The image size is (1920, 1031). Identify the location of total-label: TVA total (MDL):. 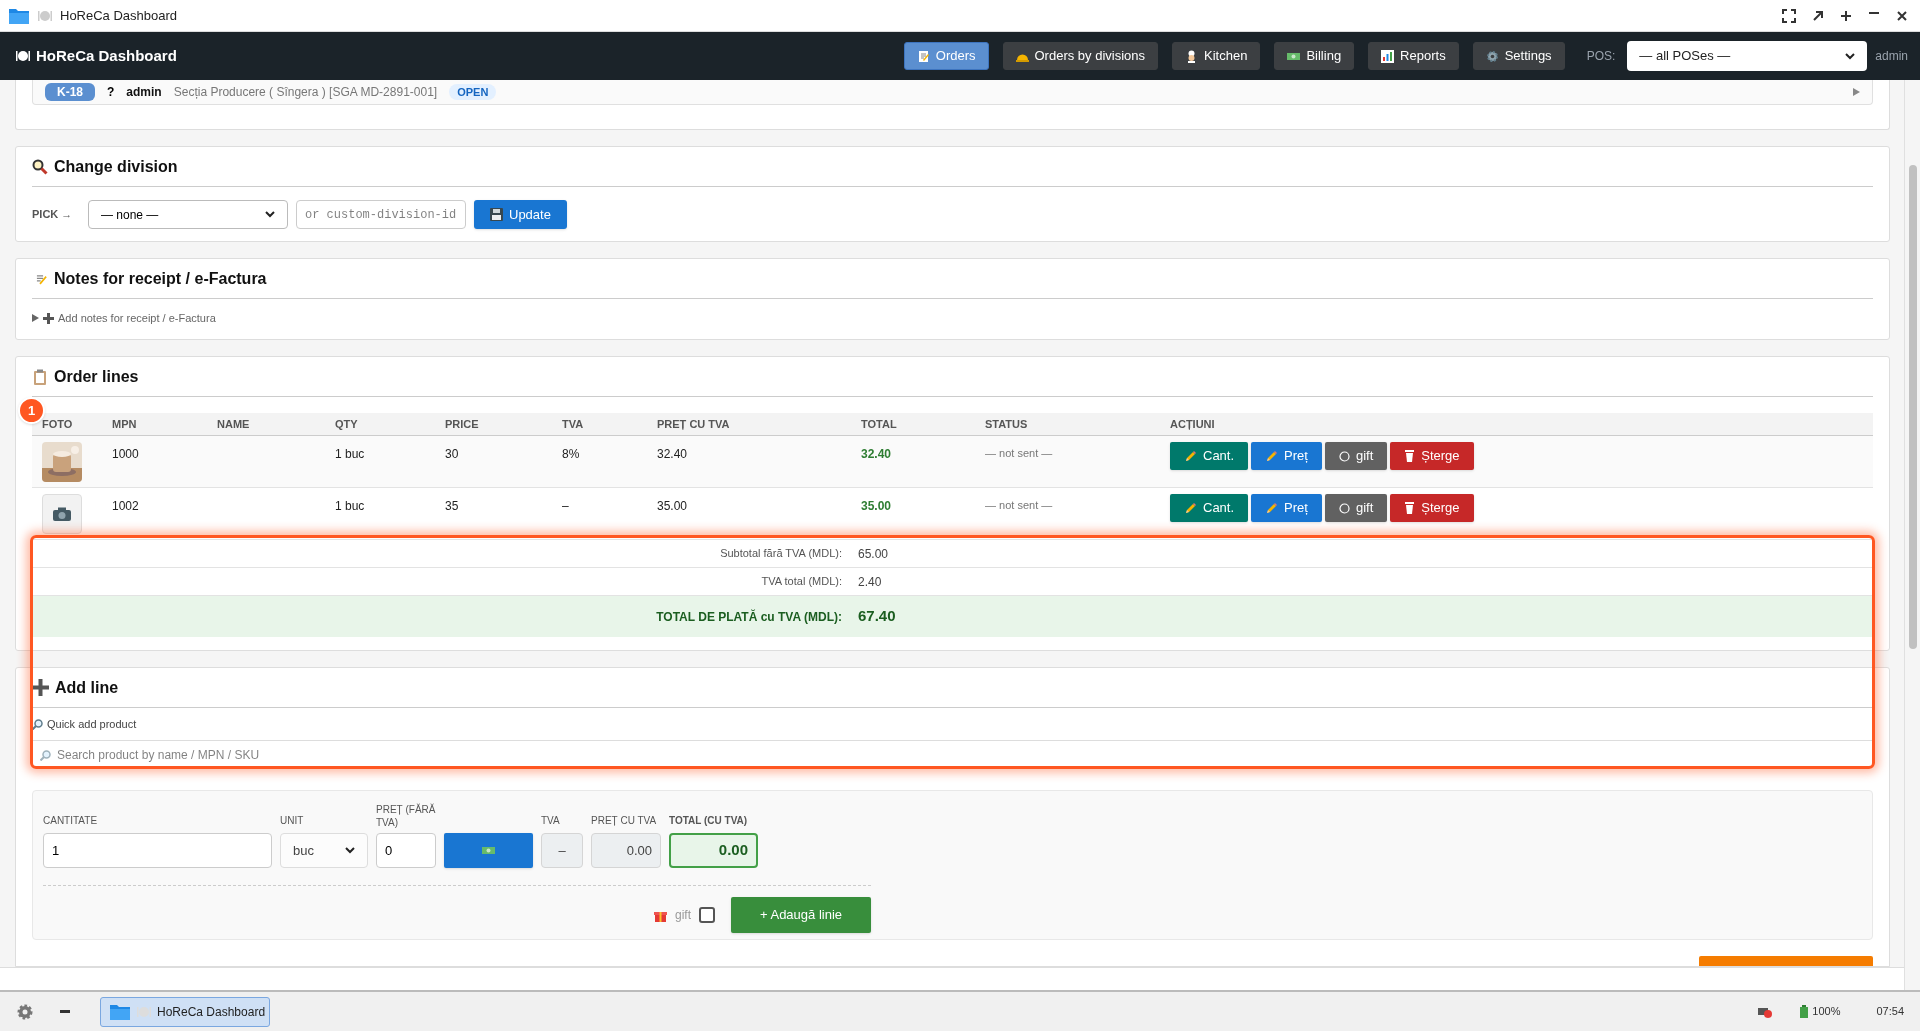
(801, 582).